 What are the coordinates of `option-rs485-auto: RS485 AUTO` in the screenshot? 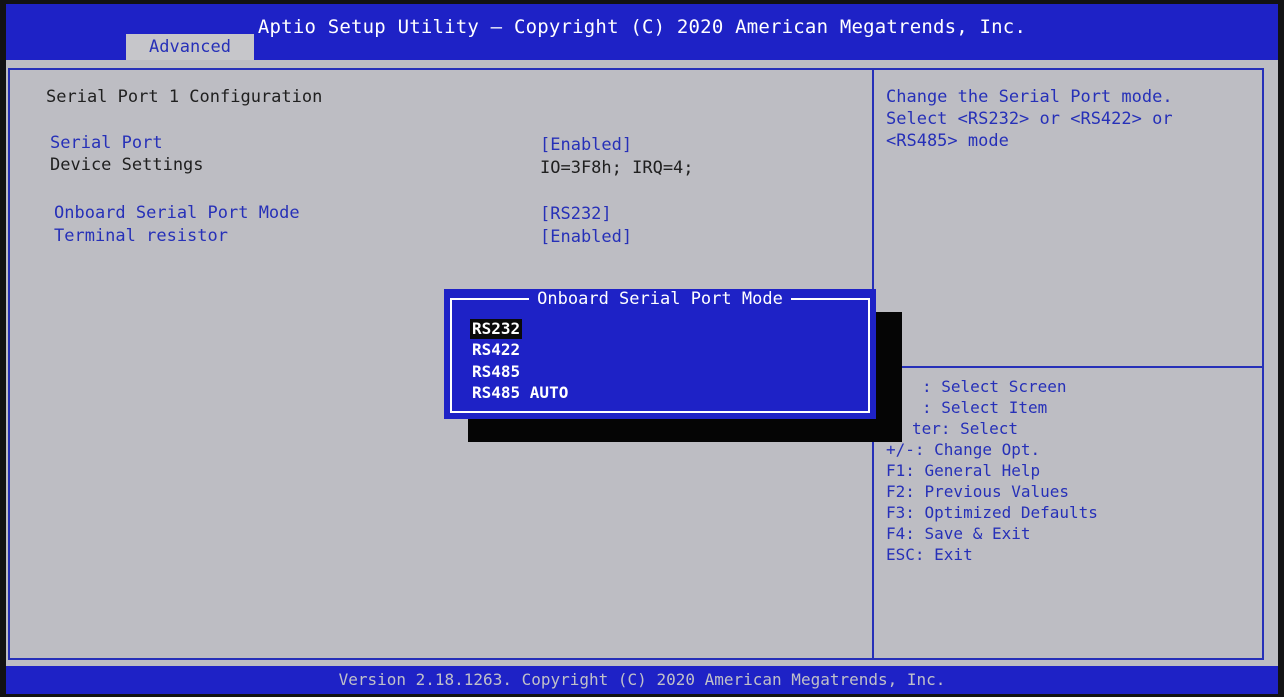 It's located at (520, 393).